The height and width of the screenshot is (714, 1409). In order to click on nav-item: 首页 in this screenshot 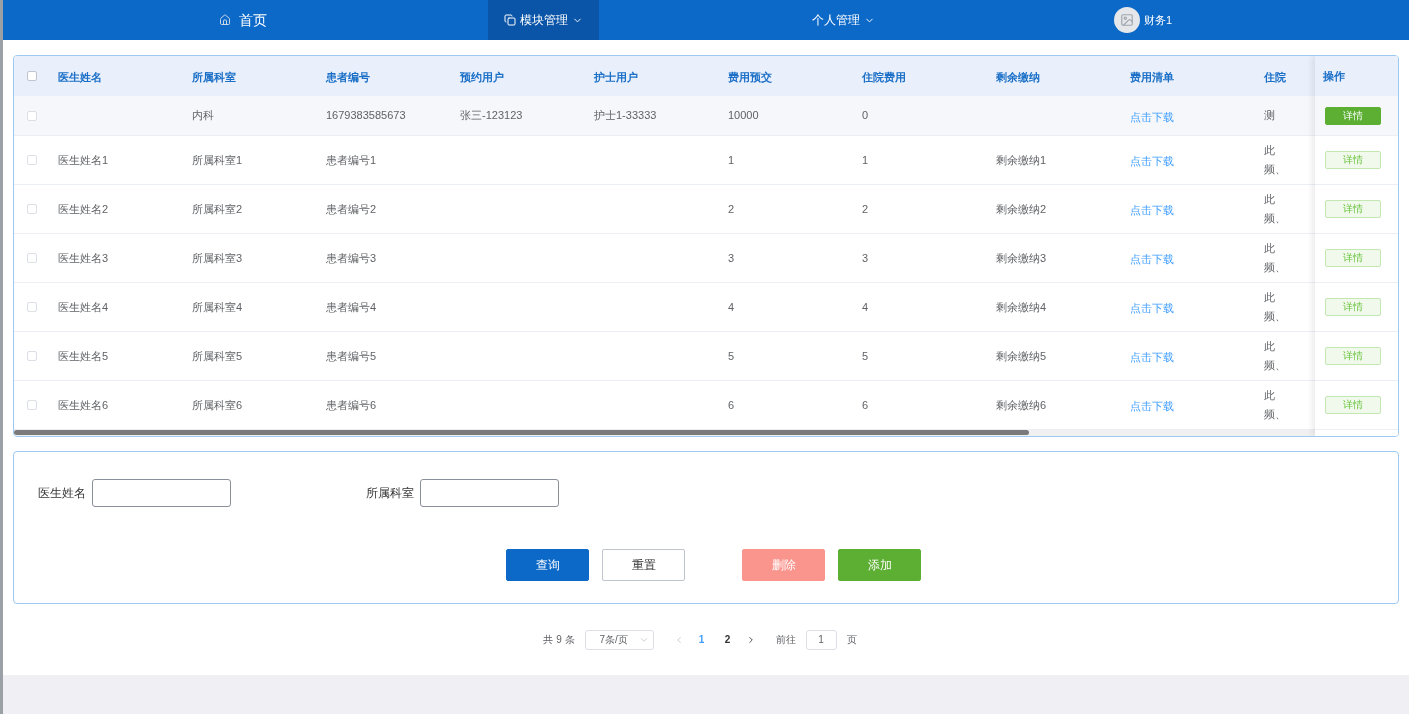, I will do `click(243, 20)`.